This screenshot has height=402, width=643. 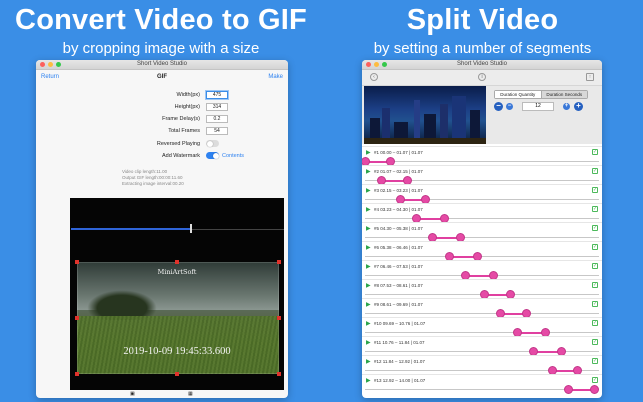 I want to click on gif-subline: by cropping image with a size, so click(x=161, y=48).